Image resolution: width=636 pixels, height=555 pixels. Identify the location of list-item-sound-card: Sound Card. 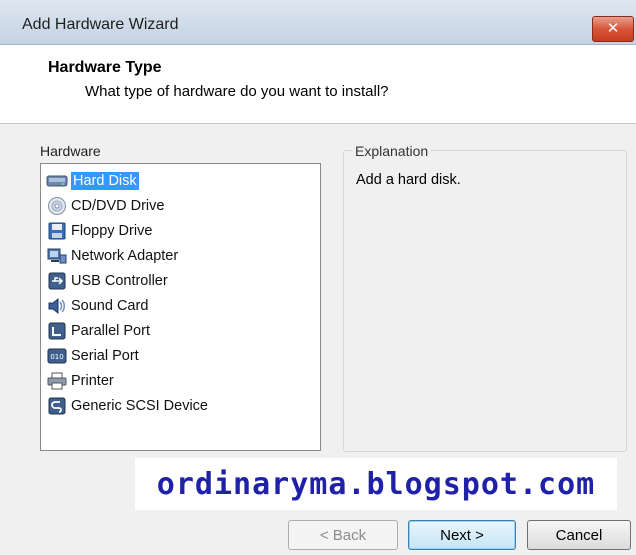
(97, 305).